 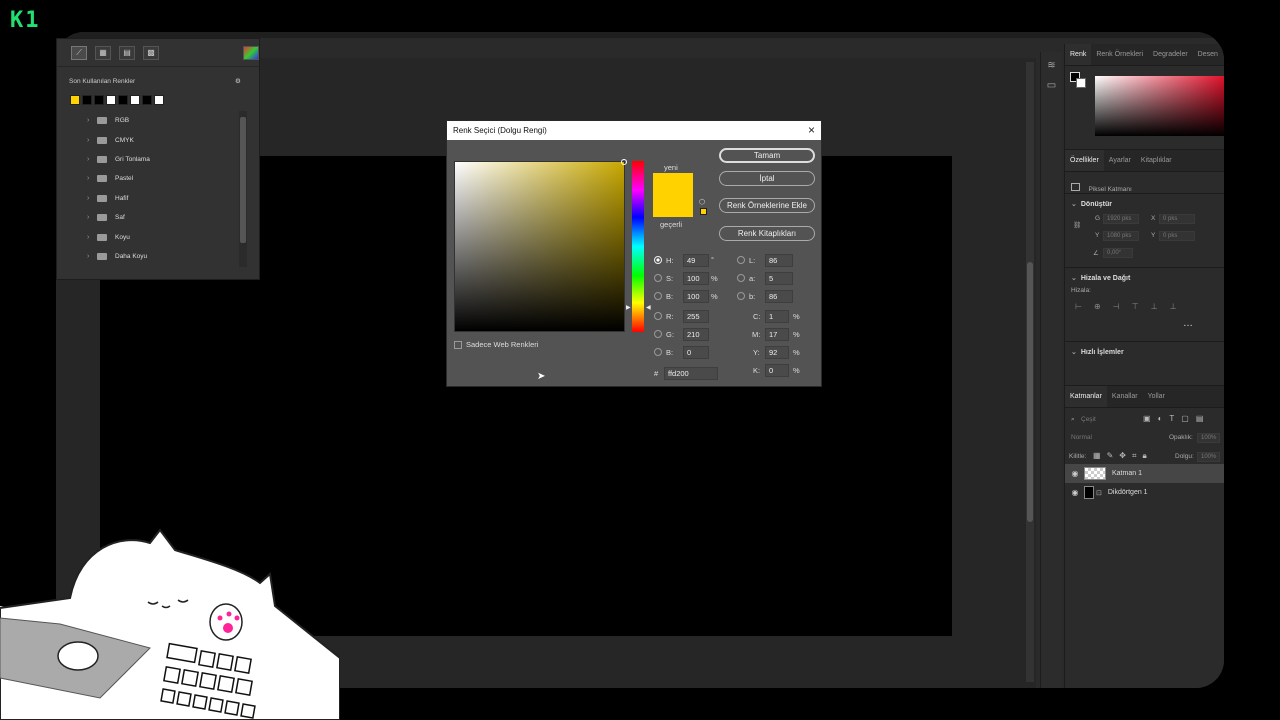 What do you see at coordinates (1171, 418) in the screenshot?
I see `filter-type-icon: T` at bounding box center [1171, 418].